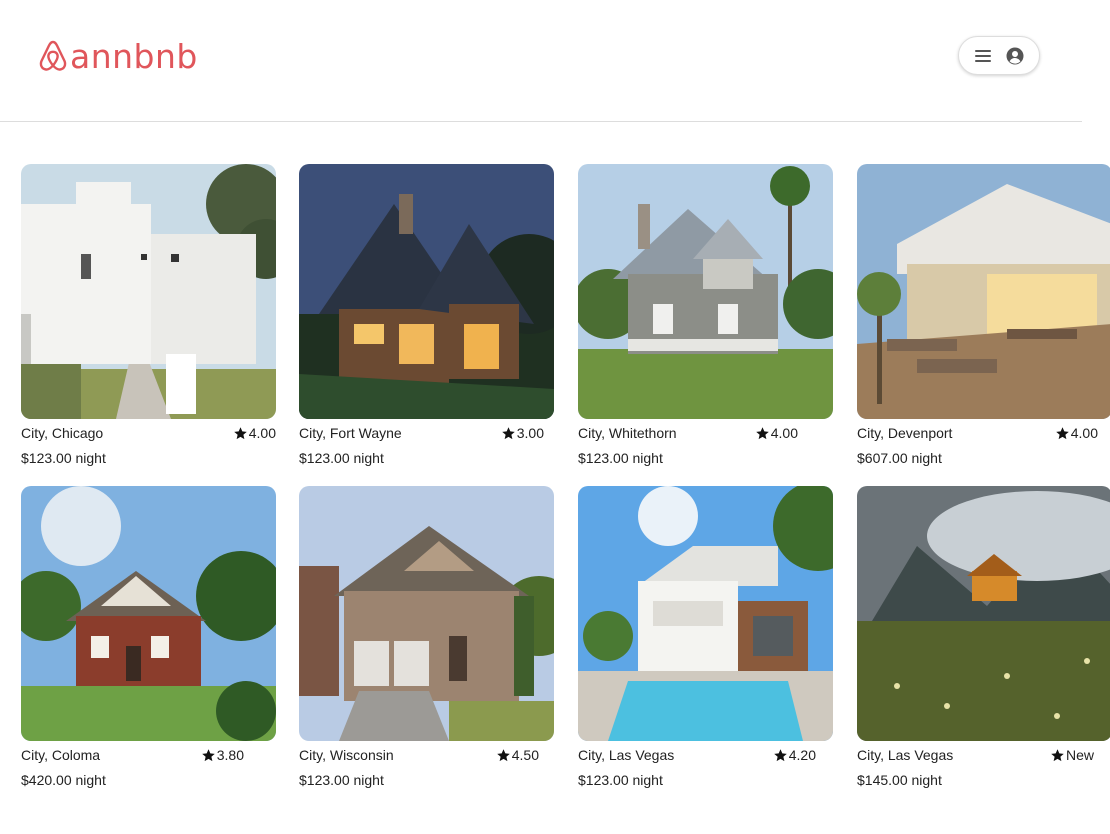  What do you see at coordinates (61, 755) in the screenshot?
I see `listing-city: City, Coloma` at bounding box center [61, 755].